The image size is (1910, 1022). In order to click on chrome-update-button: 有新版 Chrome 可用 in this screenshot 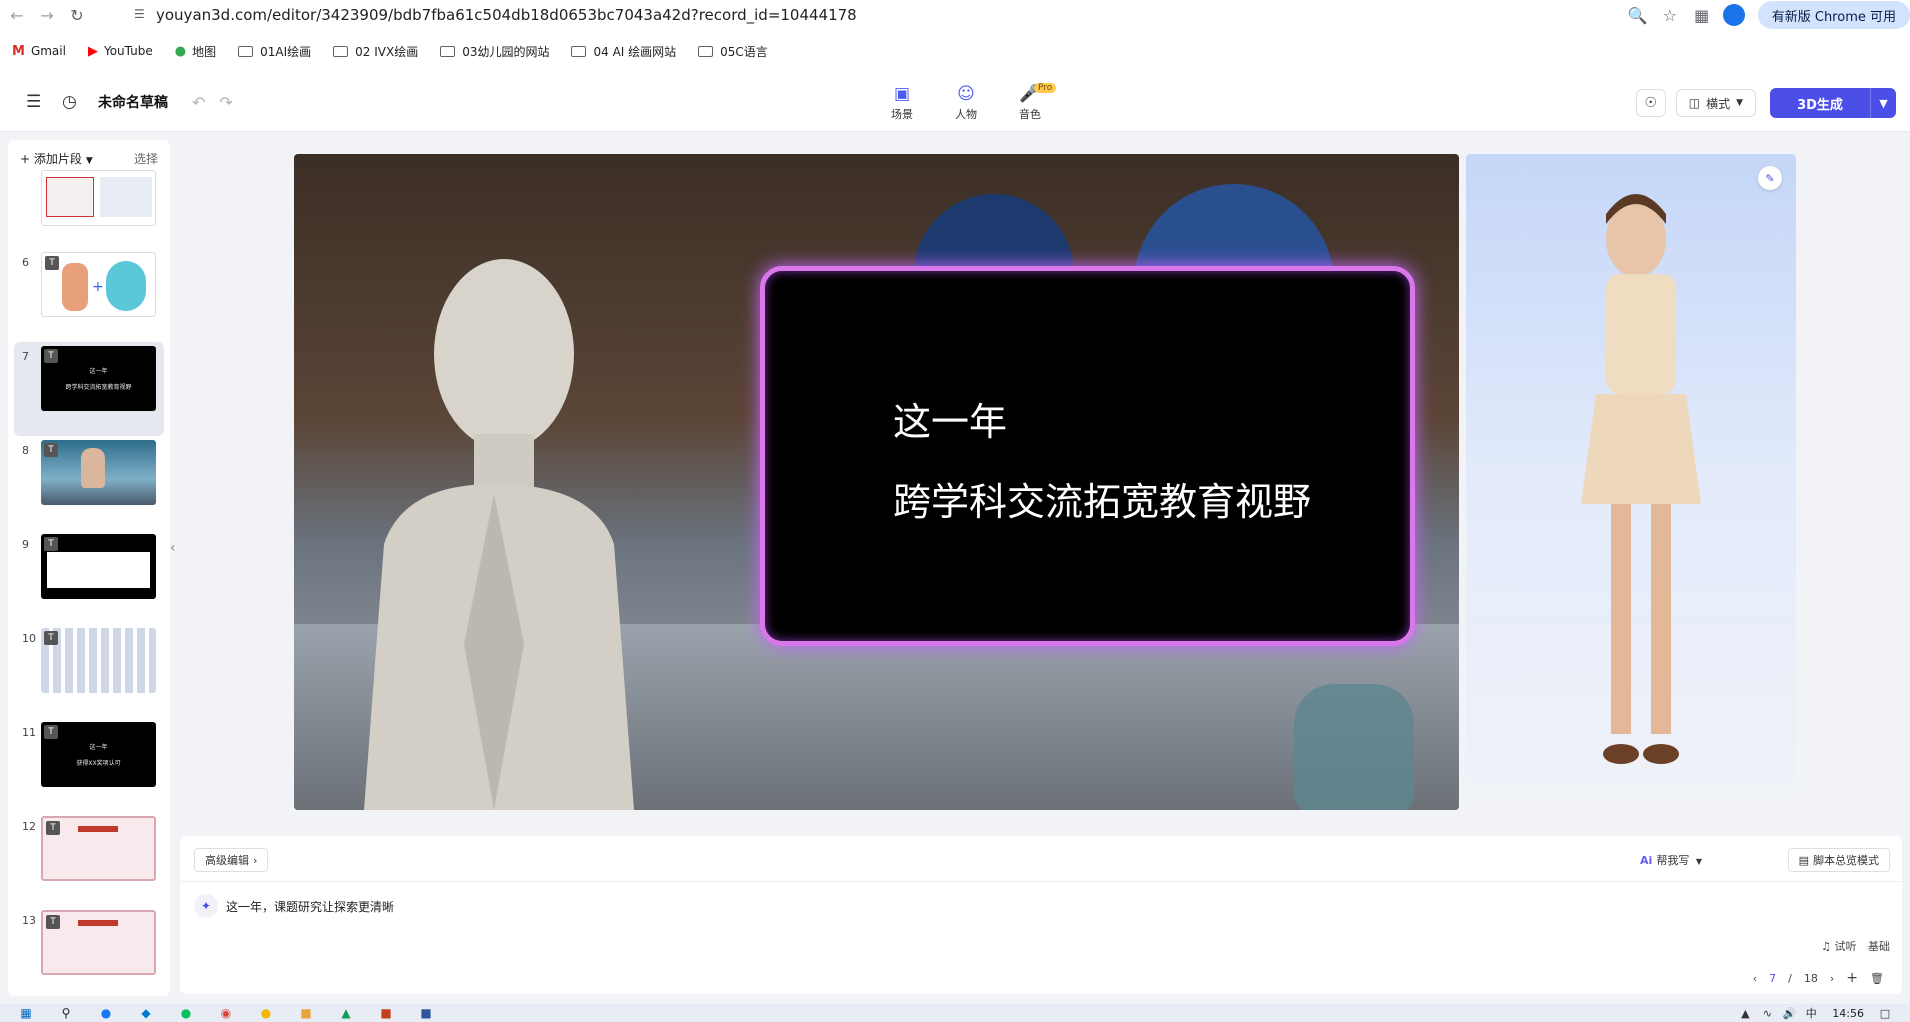, I will do `click(1833, 15)`.